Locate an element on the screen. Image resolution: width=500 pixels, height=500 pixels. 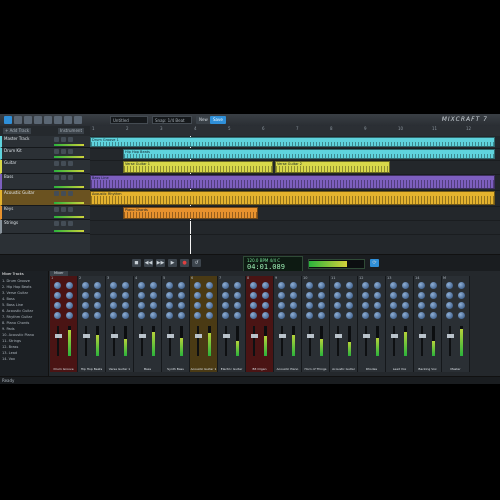
loop-icon: ⟳ is located at coordinates (374, 263).